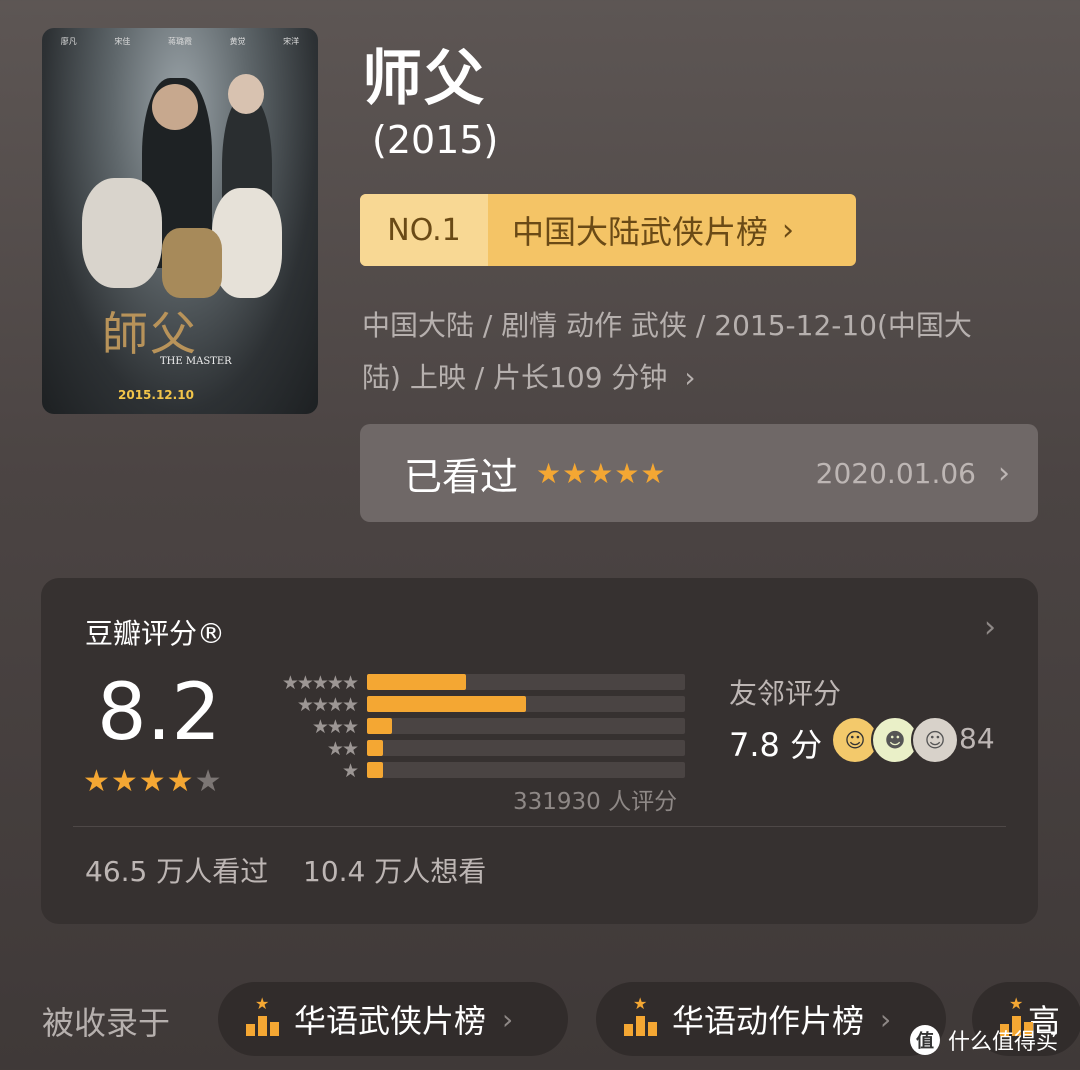 The image size is (1080, 1070). I want to click on list-chip: ★ 华语动作片榜 ›, so click(771, 1019).